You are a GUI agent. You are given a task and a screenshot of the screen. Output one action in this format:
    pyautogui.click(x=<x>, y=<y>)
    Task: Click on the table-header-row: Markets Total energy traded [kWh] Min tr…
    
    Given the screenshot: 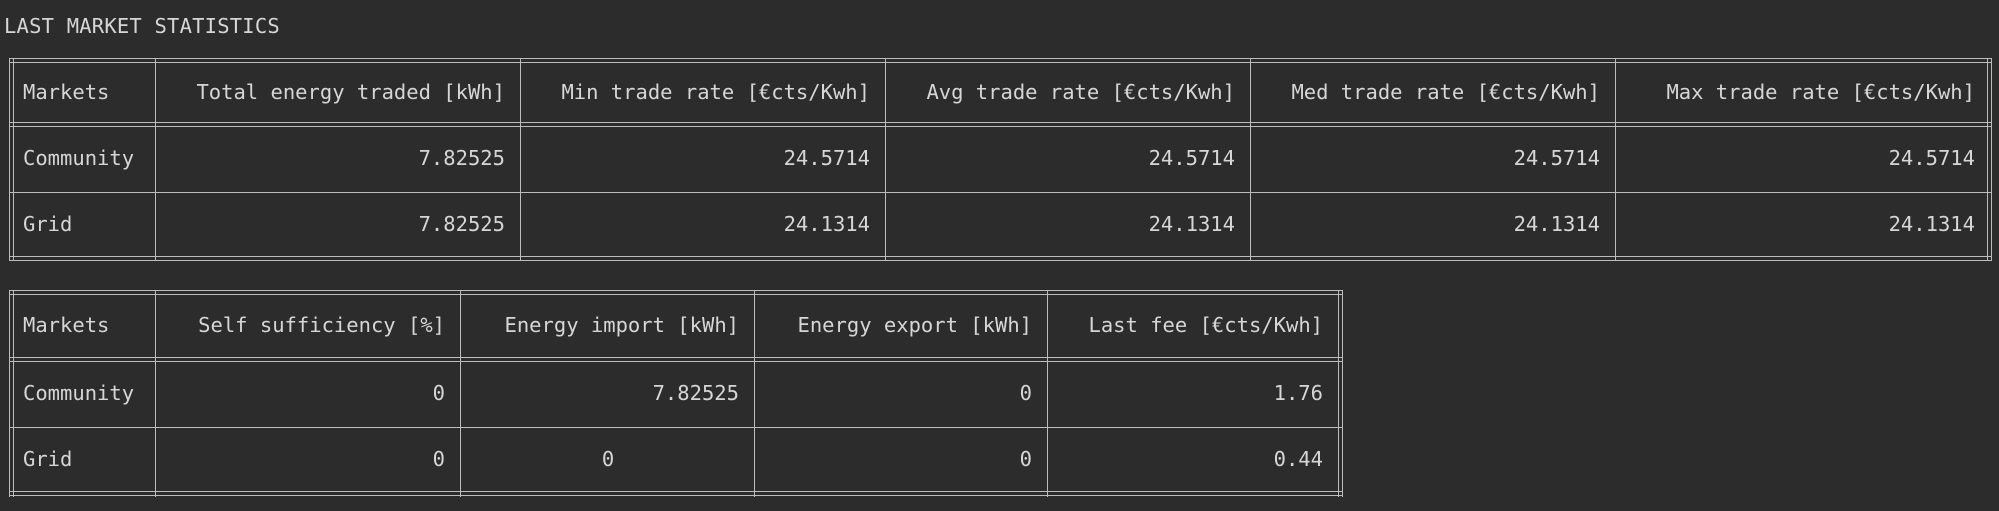 What is the action you would take?
    pyautogui.click(x=1000, y=91)
    